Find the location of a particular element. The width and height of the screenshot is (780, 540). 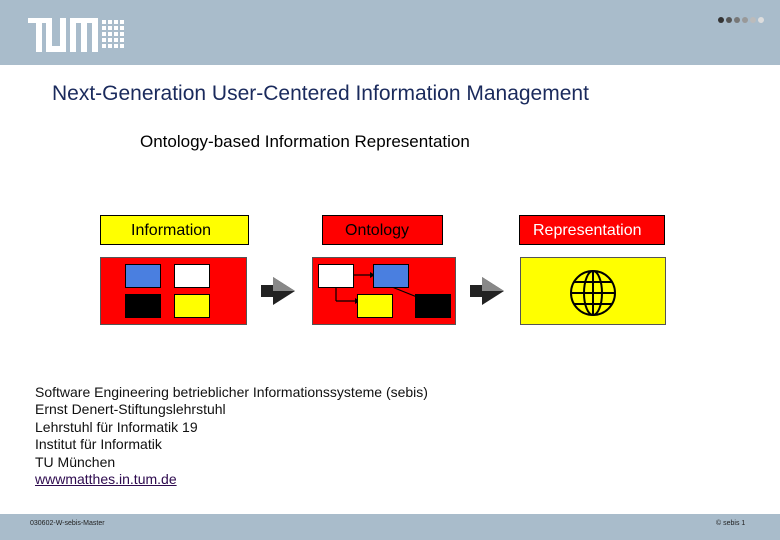

information-label: Information is located at coordinates (174, 230).